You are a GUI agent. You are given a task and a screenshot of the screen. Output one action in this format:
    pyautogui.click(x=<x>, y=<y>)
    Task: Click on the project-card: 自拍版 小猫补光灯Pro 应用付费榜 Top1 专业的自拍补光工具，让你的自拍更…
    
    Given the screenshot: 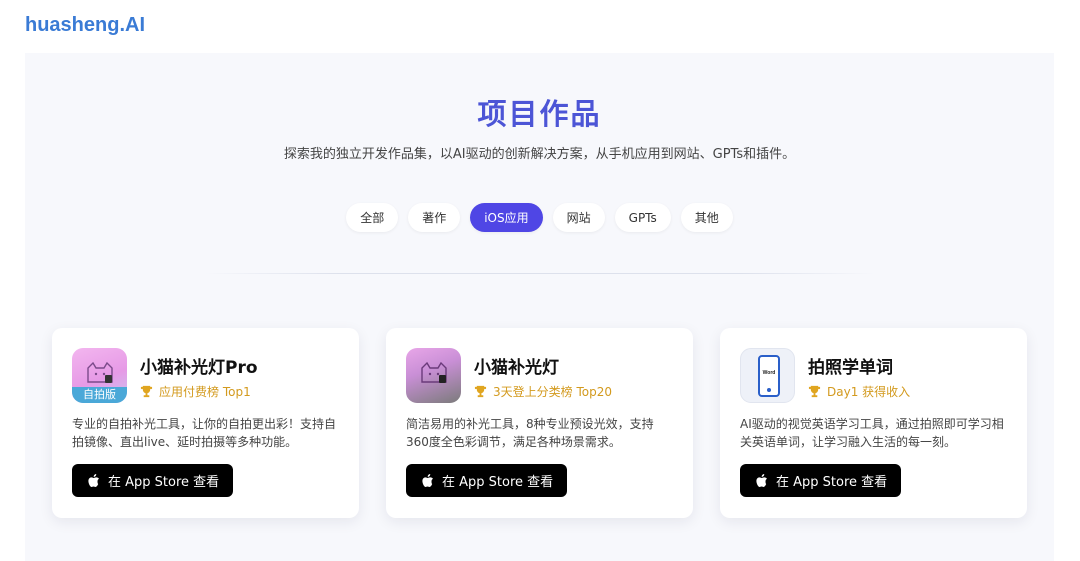 What is the action you would take?
    pyautogui.click(x=205, y=423)
    